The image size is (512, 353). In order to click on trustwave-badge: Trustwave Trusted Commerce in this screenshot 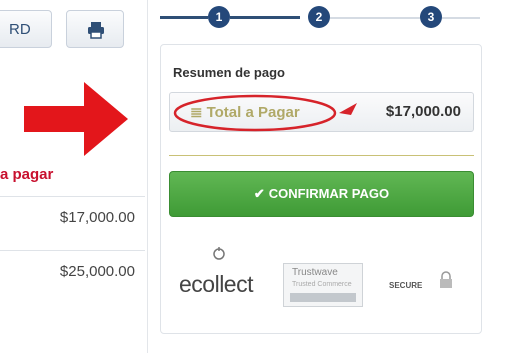, I will do `click(323, 285)`.